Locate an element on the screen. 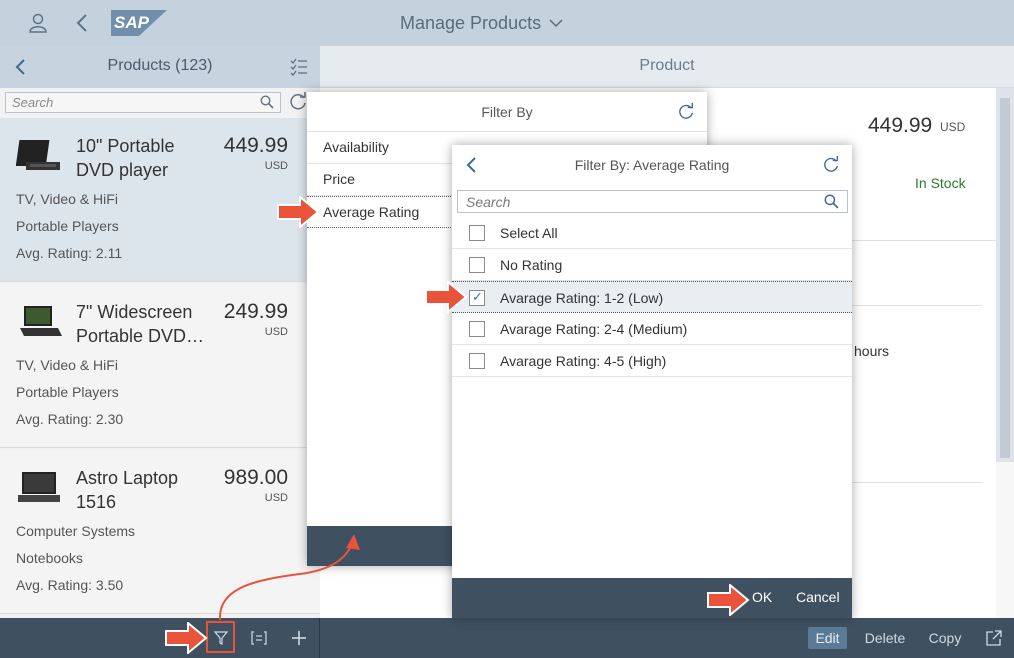  shell-bar: SAP Manage Products is located at coordinates (507, 23).